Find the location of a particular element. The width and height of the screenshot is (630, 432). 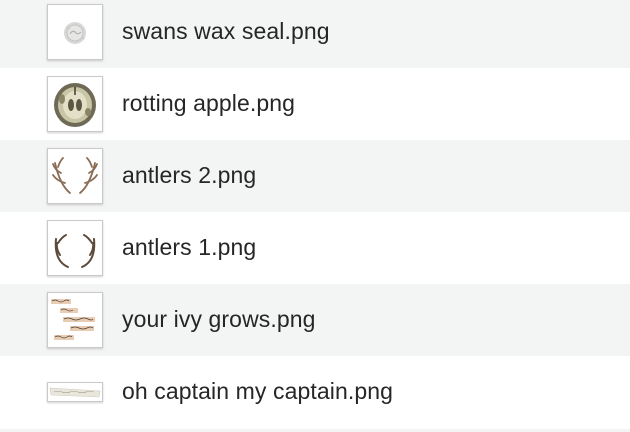

file-name: rotting apple.png is located at coordinates (209, 103).